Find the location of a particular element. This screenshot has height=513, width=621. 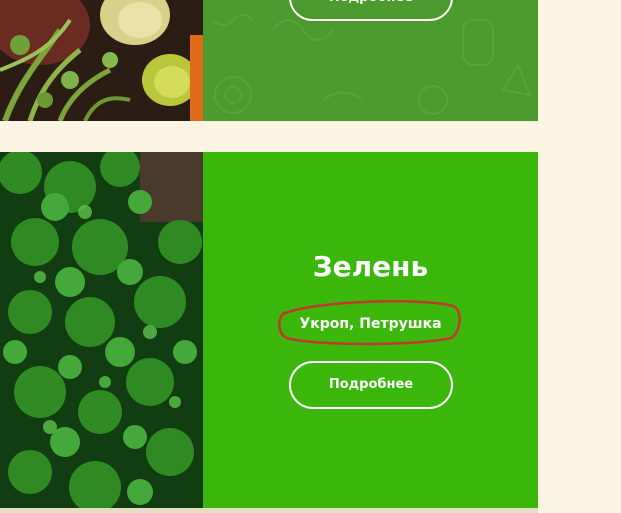

product-image-vegetables is located at coordinates (101, 60).